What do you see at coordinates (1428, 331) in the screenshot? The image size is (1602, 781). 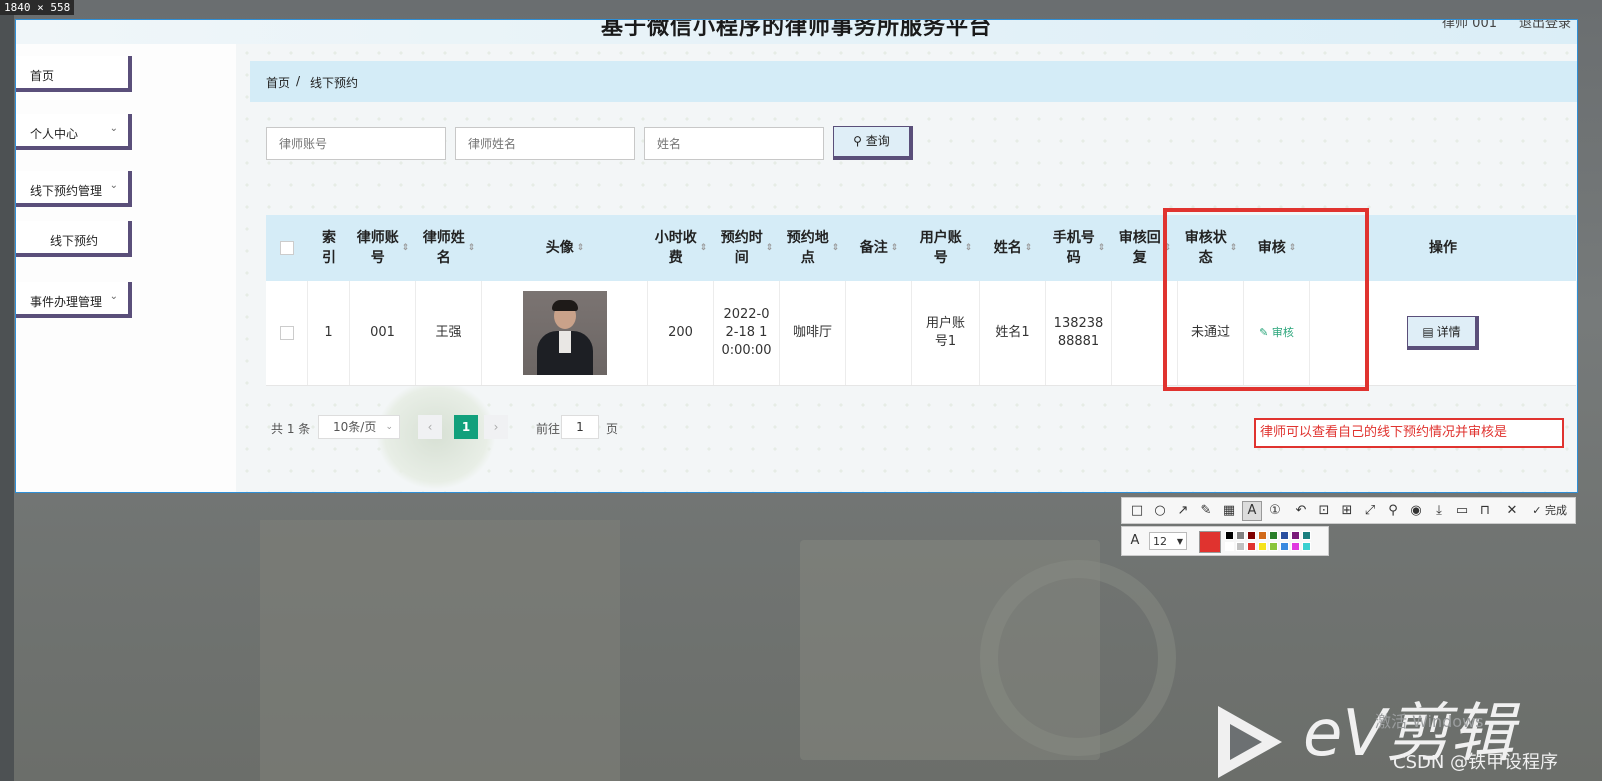 I see `document-icon: ▤` at bounding box center [1428, 331].